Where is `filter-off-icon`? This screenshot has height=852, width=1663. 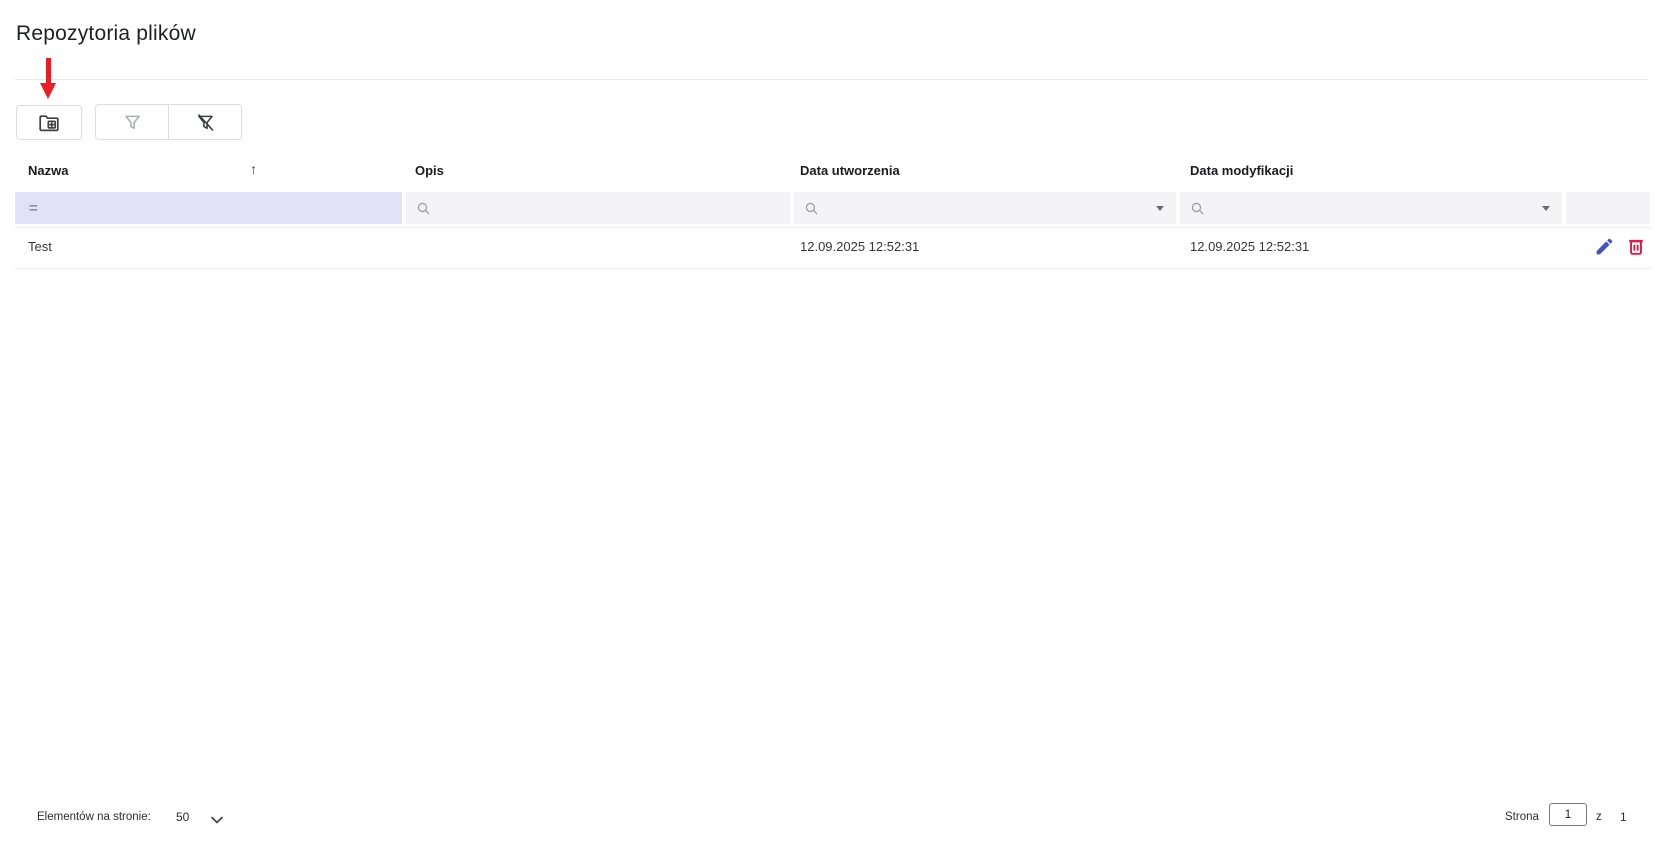
filter-off-icon is located at coordinates (205, 122).